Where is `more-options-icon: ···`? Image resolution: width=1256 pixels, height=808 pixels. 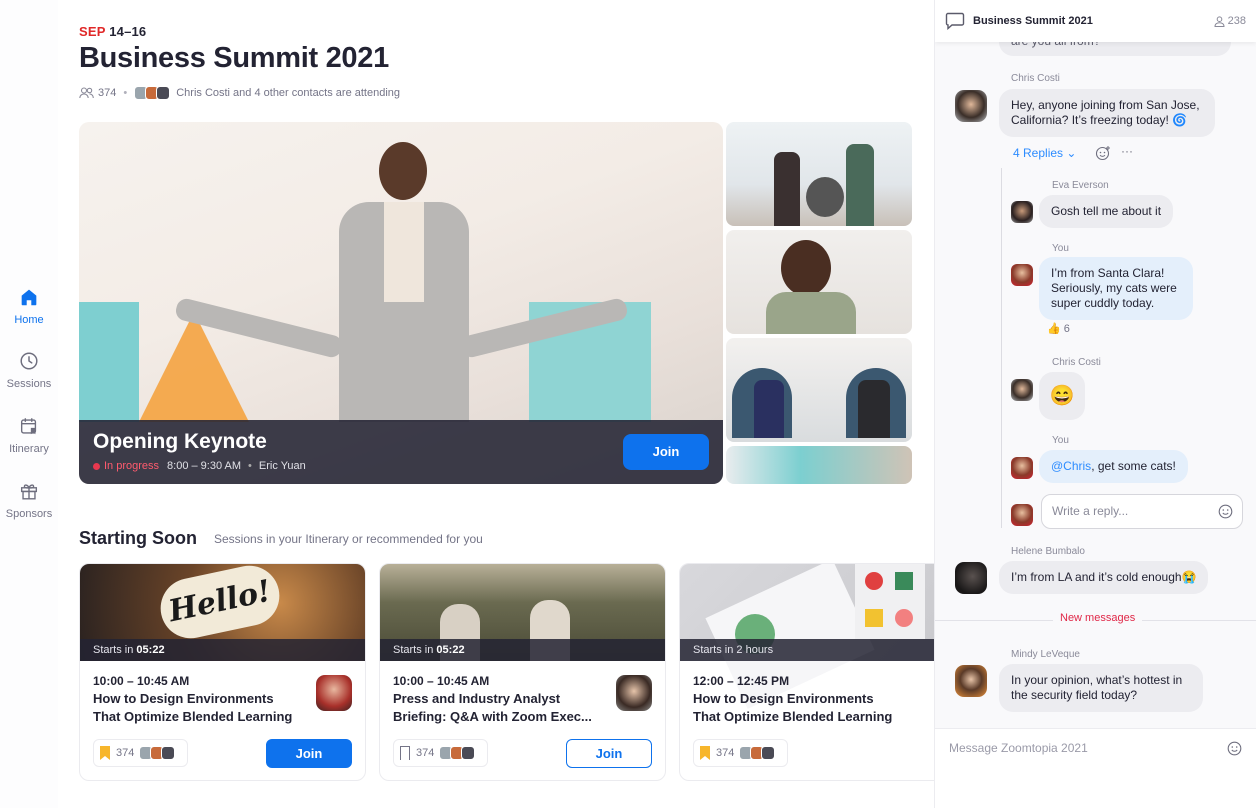
more-options-icon: ··· is located at coordinates (1127, 151).